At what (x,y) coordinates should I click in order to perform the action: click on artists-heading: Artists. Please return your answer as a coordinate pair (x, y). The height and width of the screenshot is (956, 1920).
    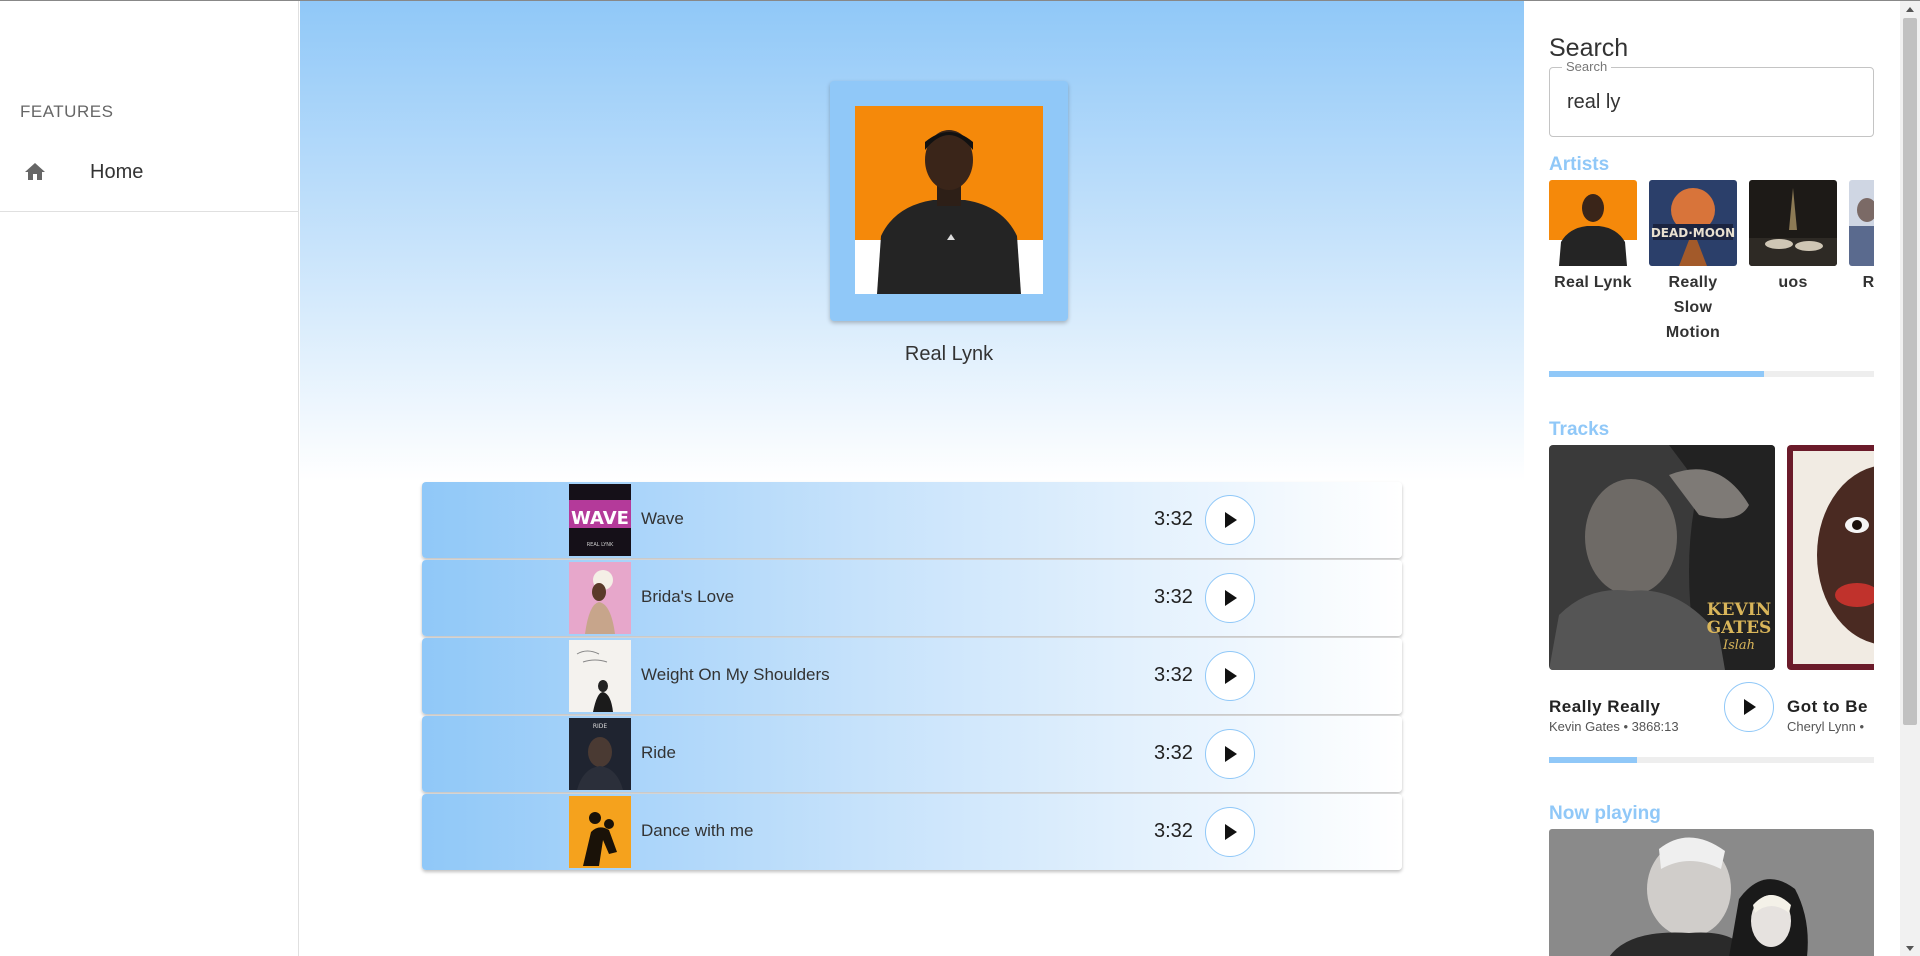
    Looking at the image, I should click on (1579, 164).